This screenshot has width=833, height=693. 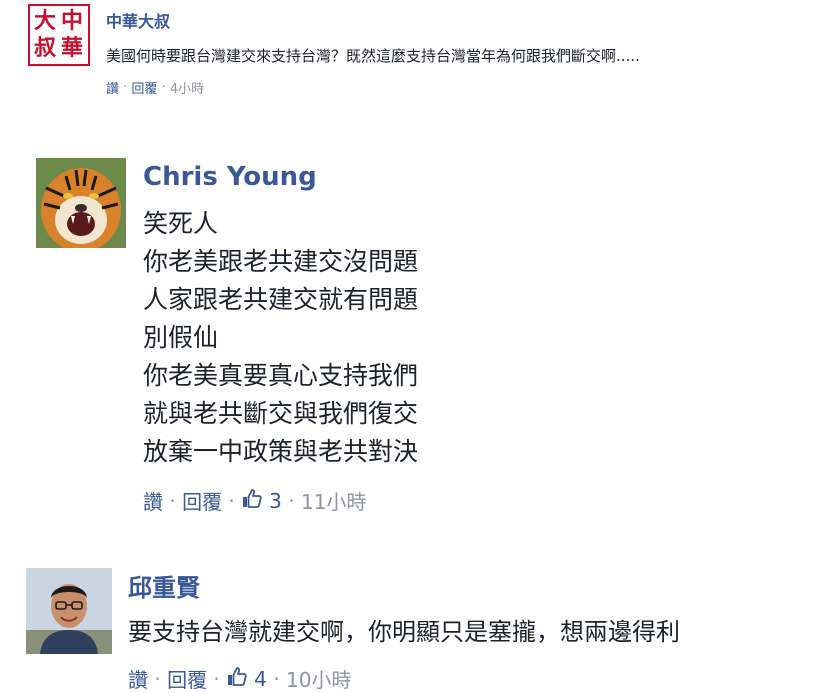 I want to click on timestamp: 11小時, so click(x=333, y=500).